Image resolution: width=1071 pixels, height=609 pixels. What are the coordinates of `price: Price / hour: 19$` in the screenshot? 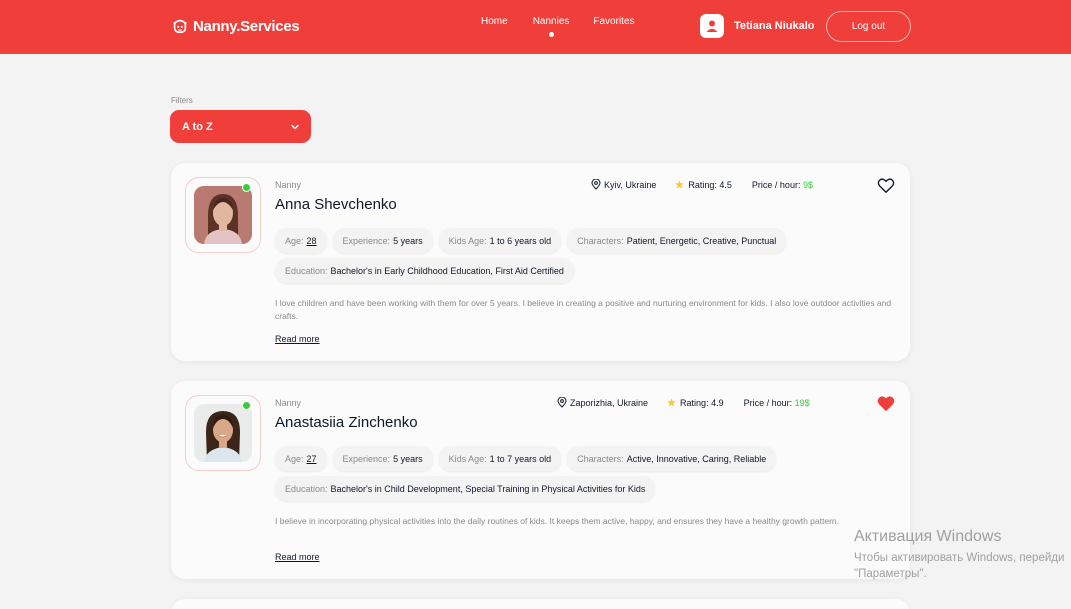 It's located at (777, 403).